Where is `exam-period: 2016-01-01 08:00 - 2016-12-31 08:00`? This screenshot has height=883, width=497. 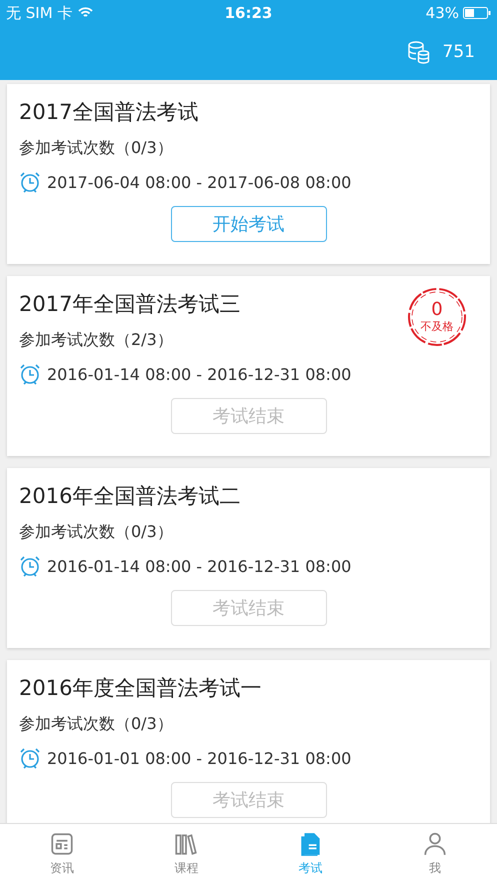
exam-period: 2016-01-01 08:00 - 2016-12-31 08:00 is located at coordinates (199, 758).